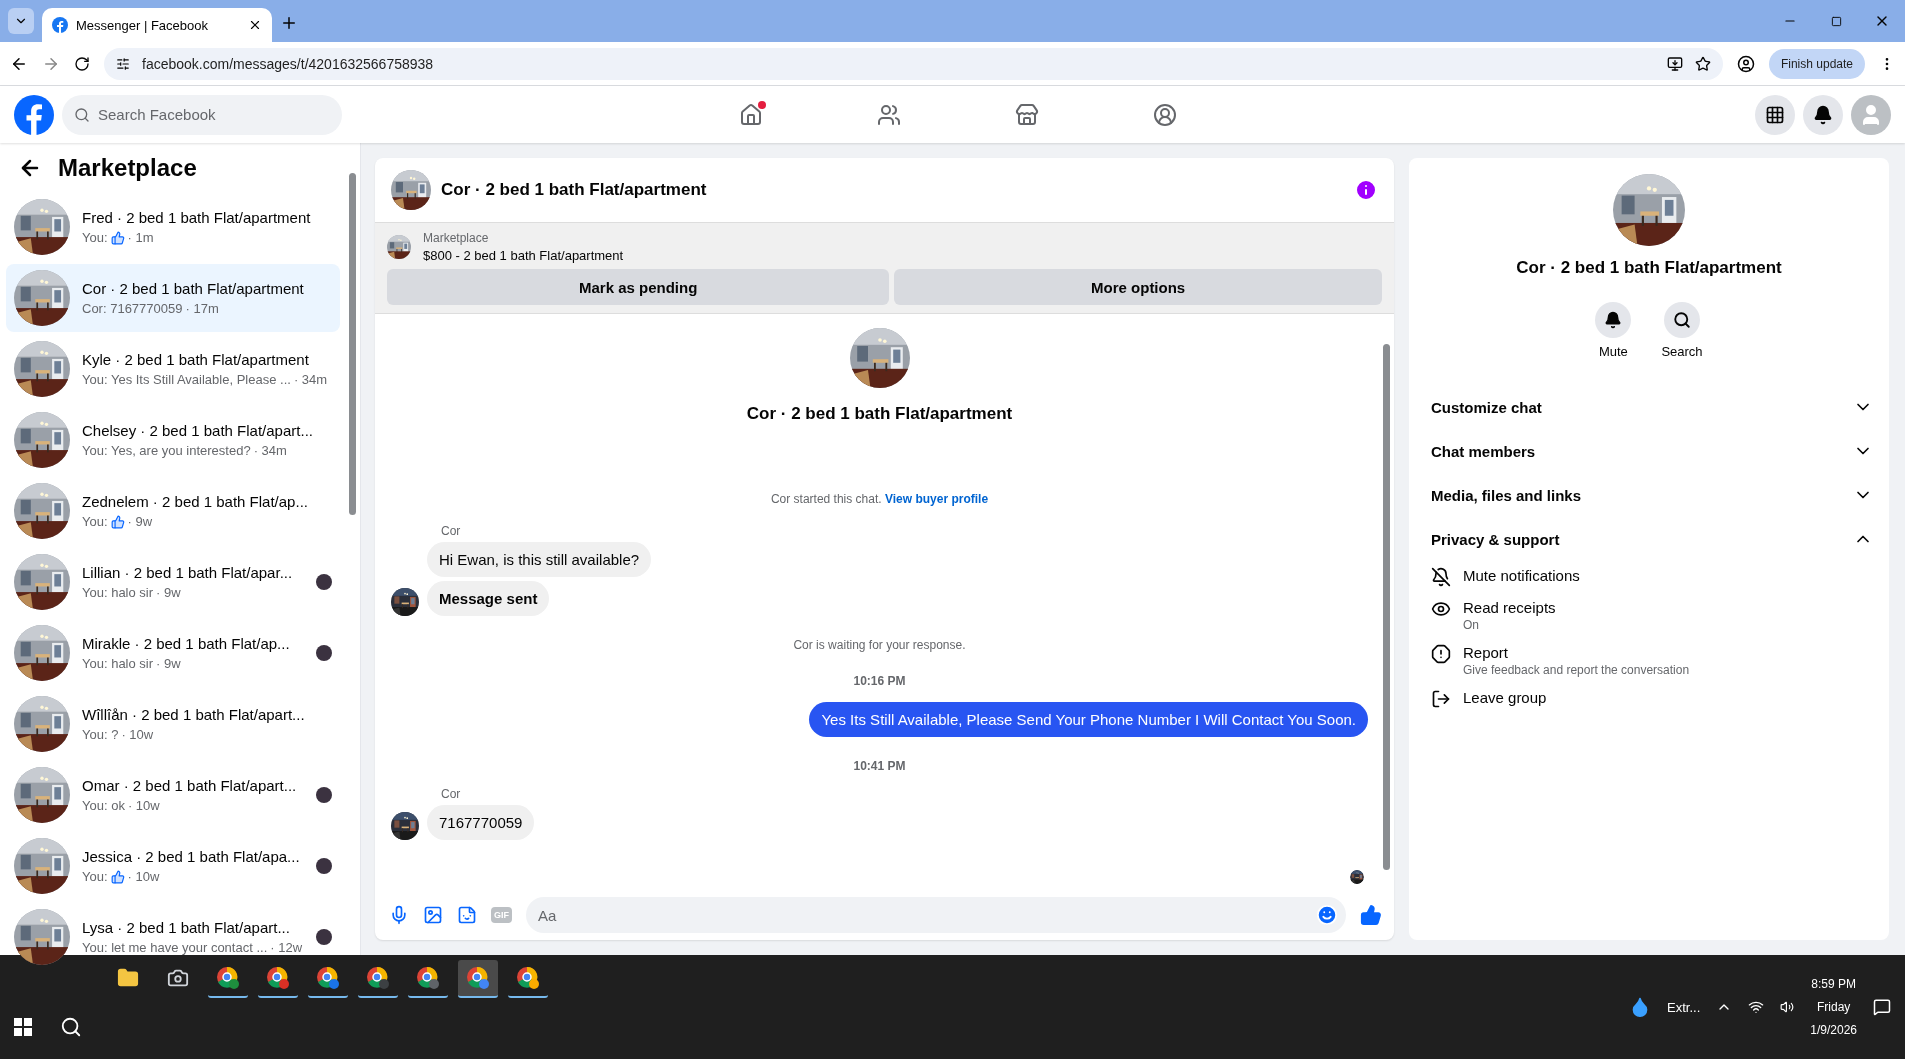 This screenshot has width=1905, height=1059. I want to click on maximize-icon, so click(1836, 21).